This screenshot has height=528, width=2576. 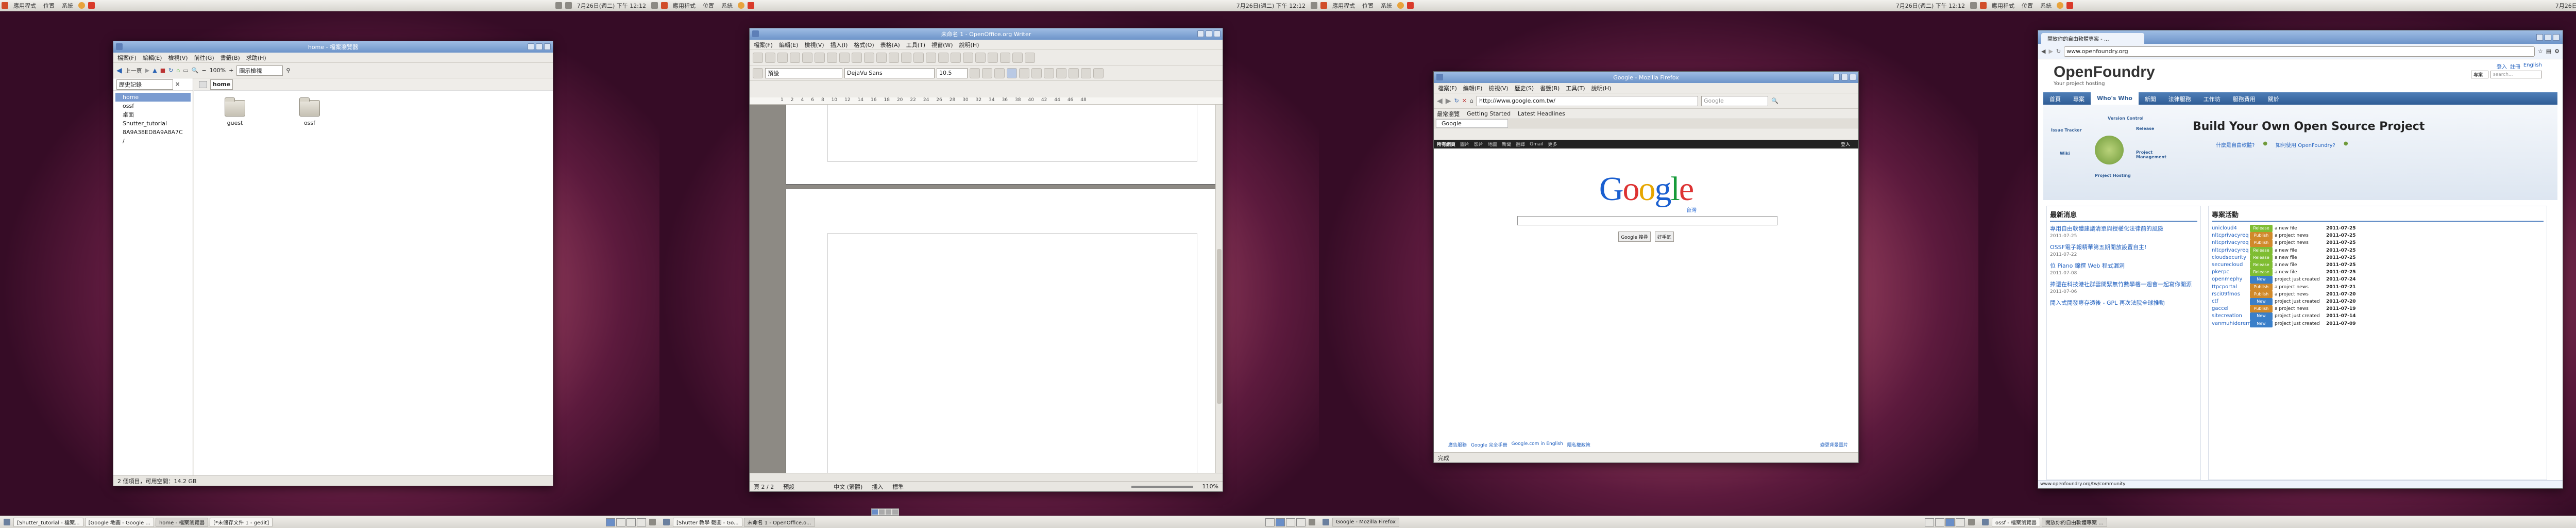 What do you see at coordinates (91, 6) in the screenshot?
I see `shutter-launcher-icon` at bounding box center [91, 6].